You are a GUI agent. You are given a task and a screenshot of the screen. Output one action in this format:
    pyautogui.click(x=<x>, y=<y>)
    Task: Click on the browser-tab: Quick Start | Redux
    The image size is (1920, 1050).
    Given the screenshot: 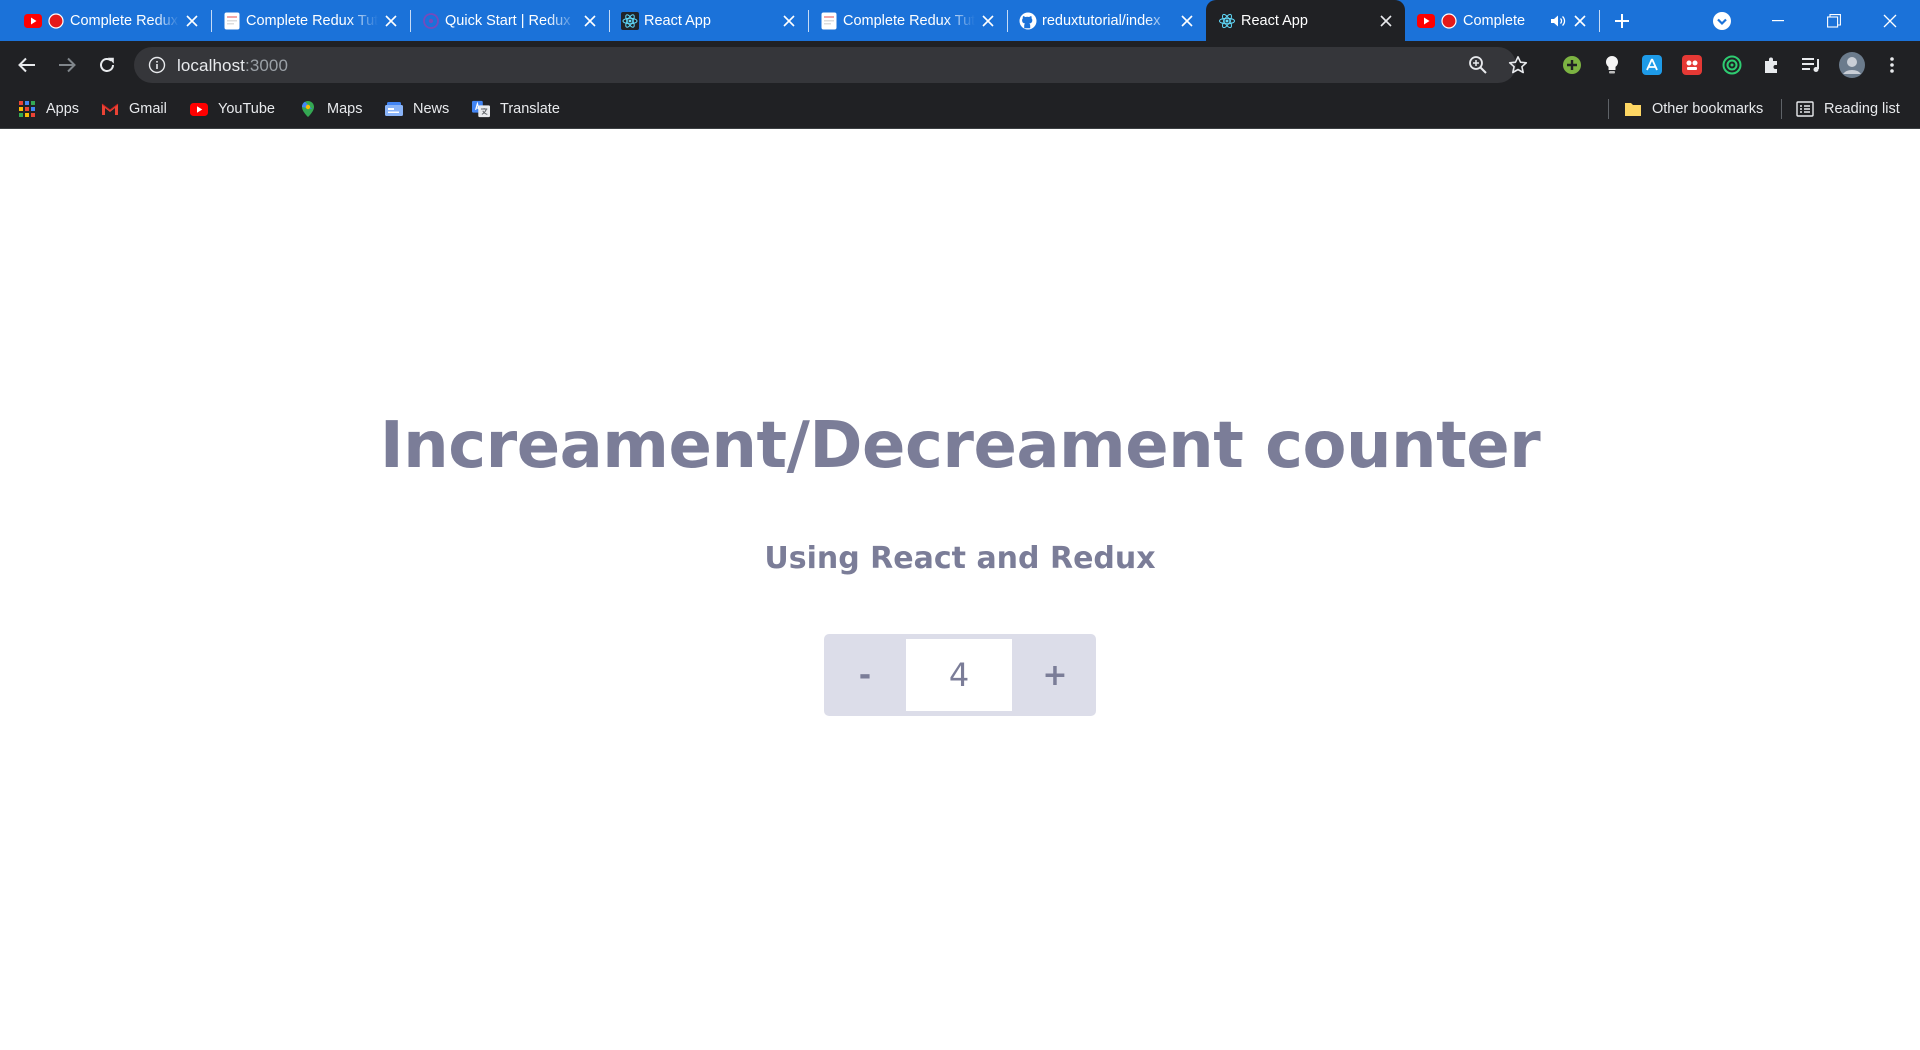 What is the action you would take?
    pyautogui.click(x=510, y=20)
    